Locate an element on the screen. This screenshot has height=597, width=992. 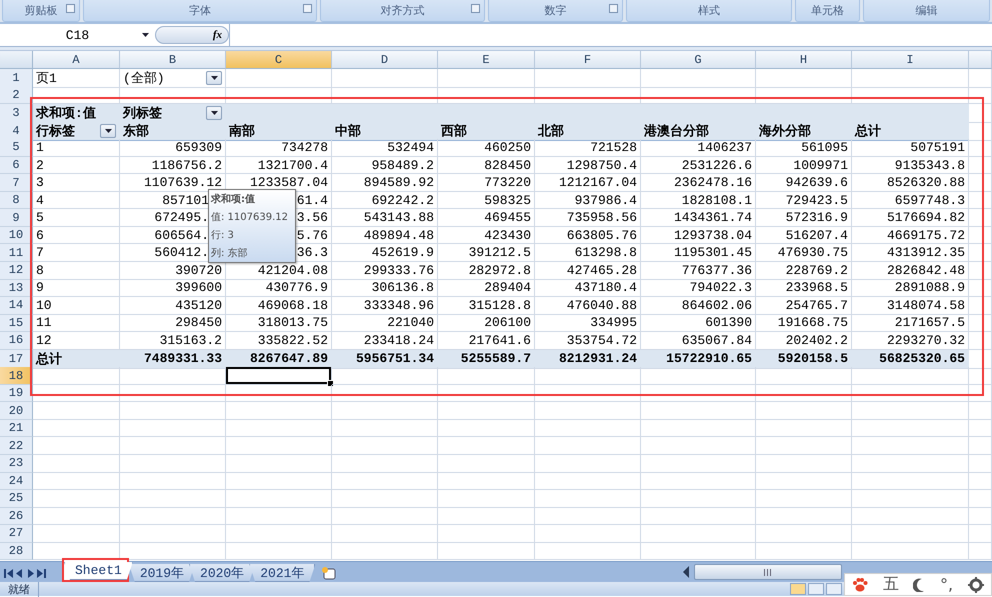
row-header: 24 is located at coordinates (16, 481).